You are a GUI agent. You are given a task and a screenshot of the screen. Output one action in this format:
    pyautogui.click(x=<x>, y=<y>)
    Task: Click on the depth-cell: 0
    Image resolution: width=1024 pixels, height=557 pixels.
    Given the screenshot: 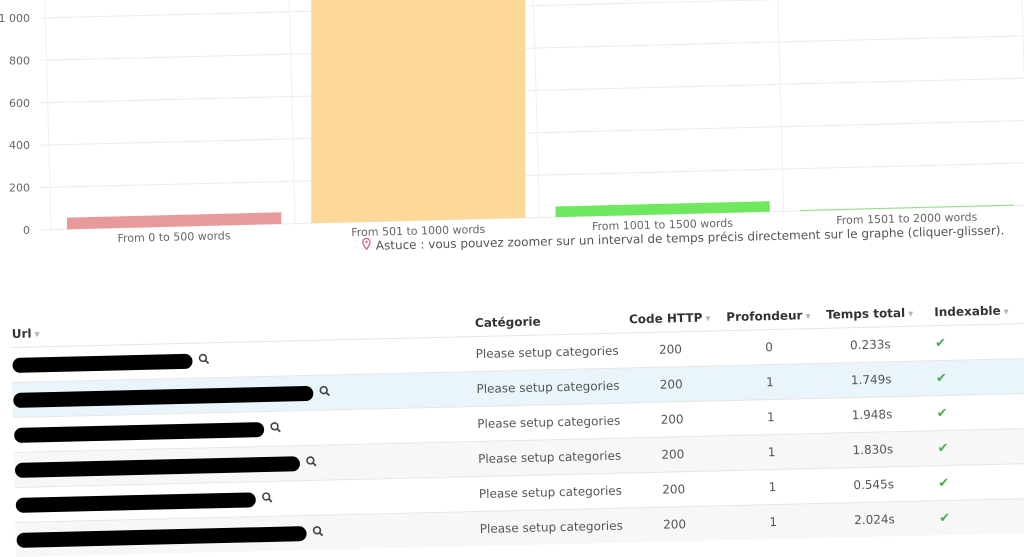 What is the action you would take?
    pyautogui.click(x=769, y=347)
    